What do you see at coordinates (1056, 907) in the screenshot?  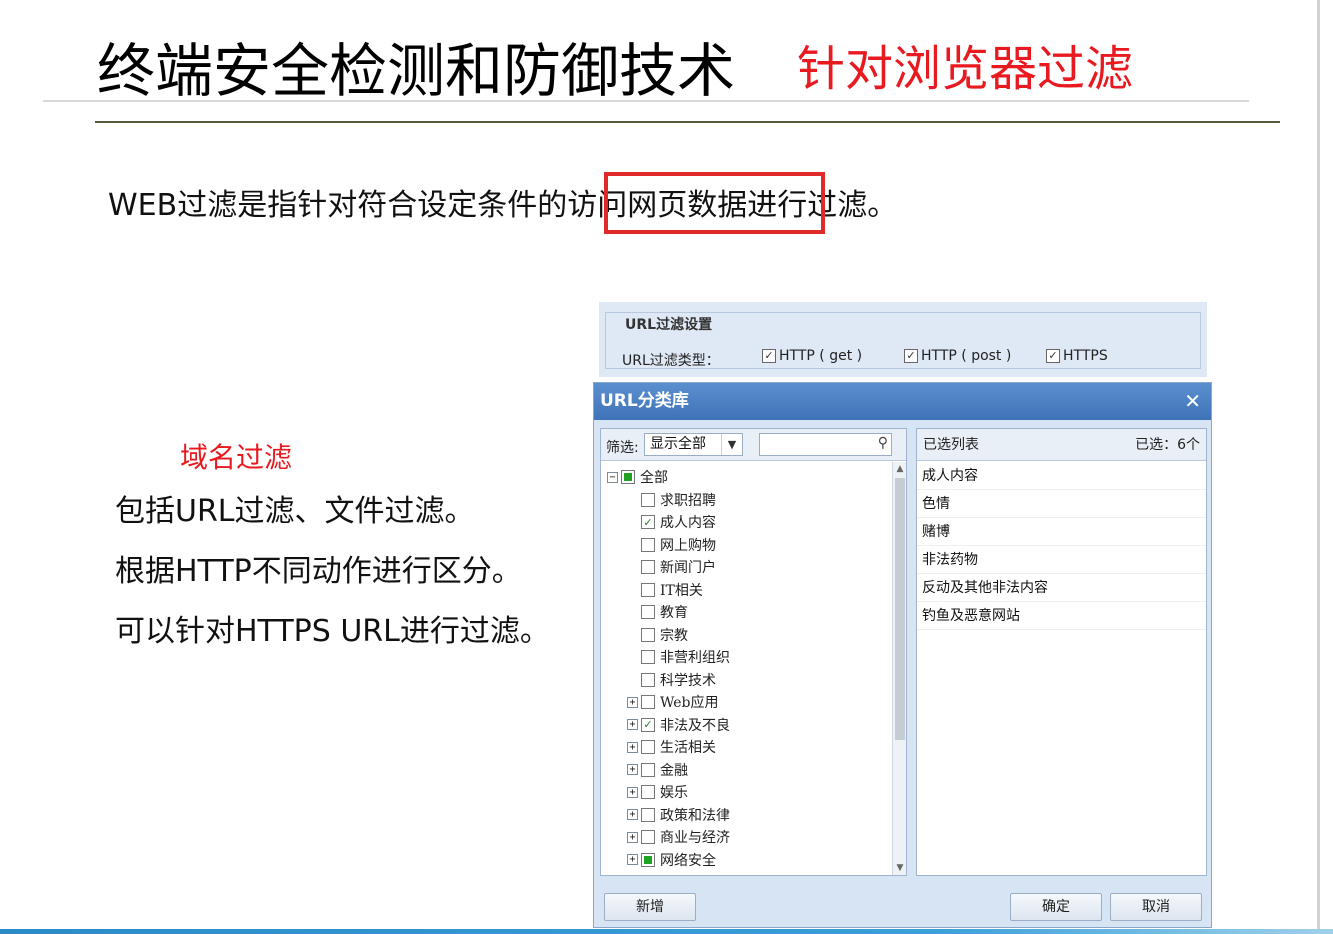 I see `ok-button: 确定` at bounding box center [1056, 907].